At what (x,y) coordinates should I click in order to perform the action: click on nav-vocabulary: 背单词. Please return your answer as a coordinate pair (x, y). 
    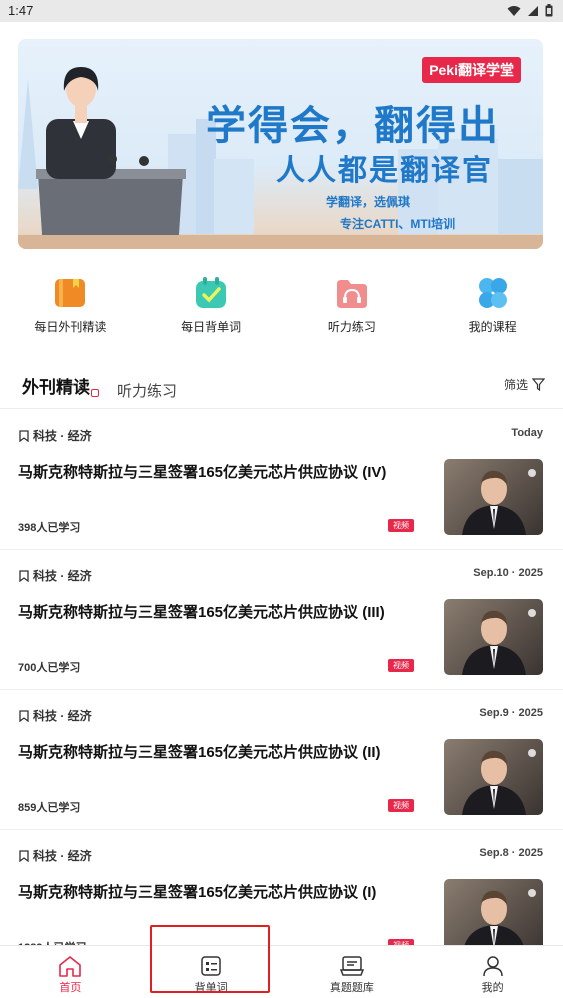
    Looking at the image, I should click on (211, 972).